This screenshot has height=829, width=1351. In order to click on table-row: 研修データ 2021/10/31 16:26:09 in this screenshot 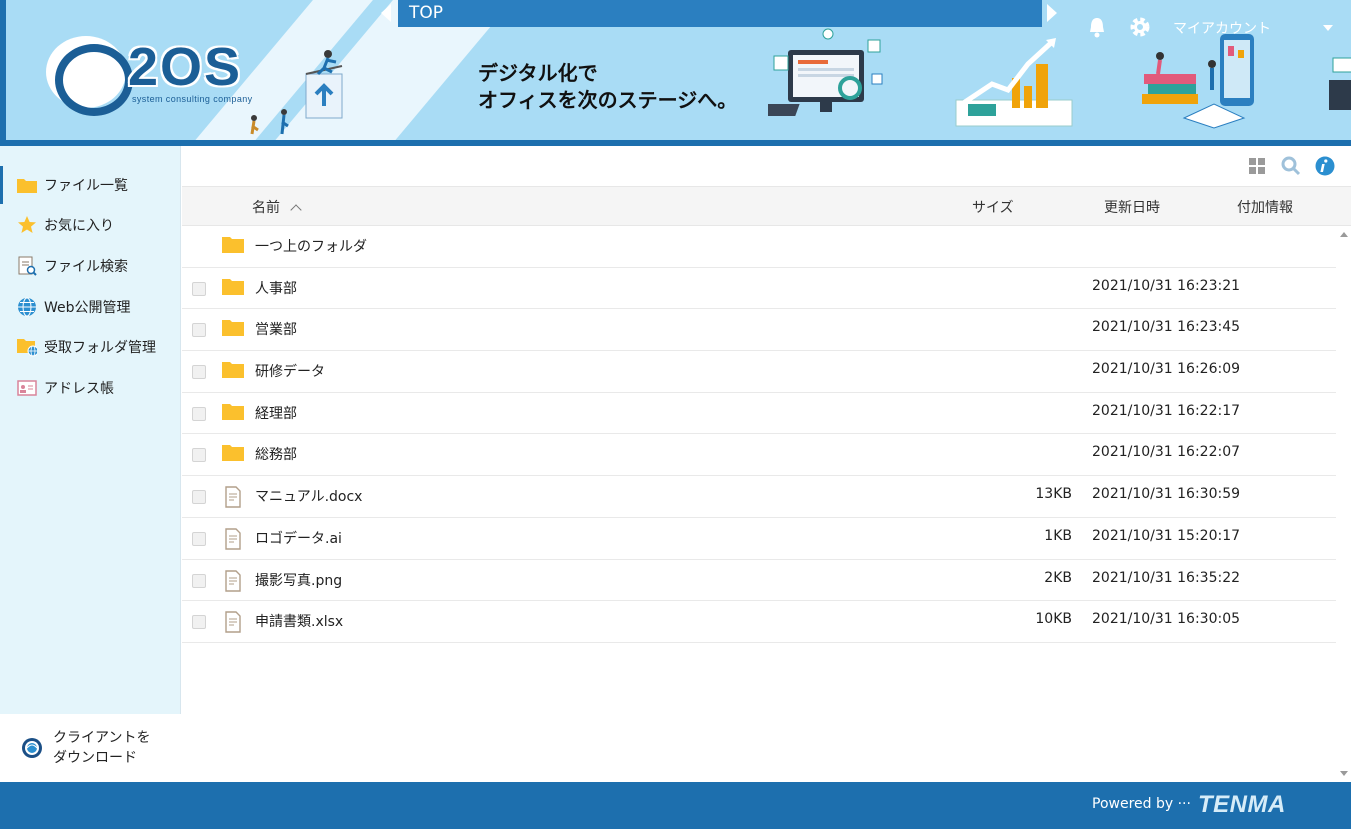, I will do `click(759, 372)`.